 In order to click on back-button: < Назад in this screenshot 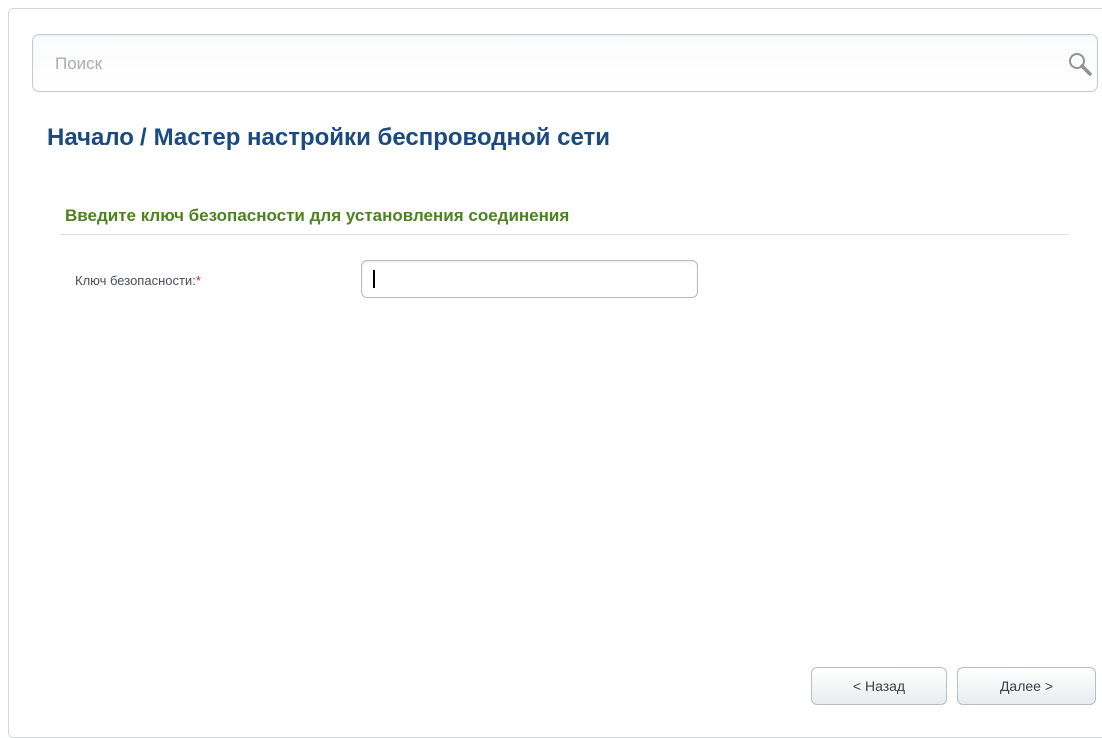, I will do `click(879, 686)`.